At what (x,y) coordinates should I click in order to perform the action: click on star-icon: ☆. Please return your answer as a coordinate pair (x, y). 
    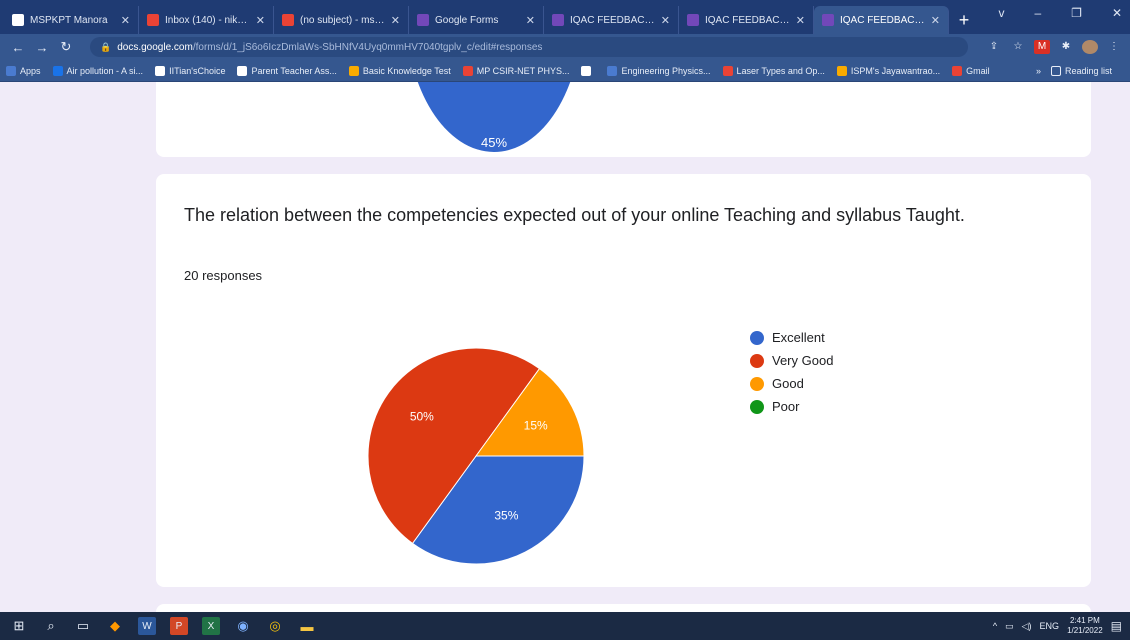
    Looking at the image, I should click on (1018, 47).